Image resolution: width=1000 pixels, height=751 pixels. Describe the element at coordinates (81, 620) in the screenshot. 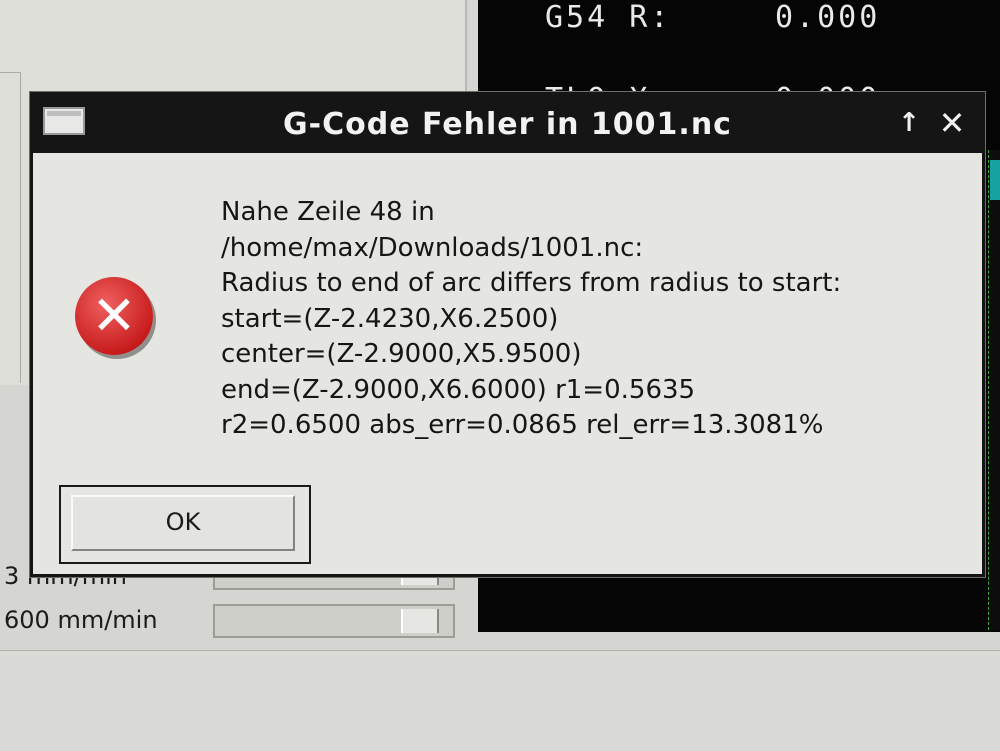

I see `feed-rate-label: 600 mm/min` at that location.